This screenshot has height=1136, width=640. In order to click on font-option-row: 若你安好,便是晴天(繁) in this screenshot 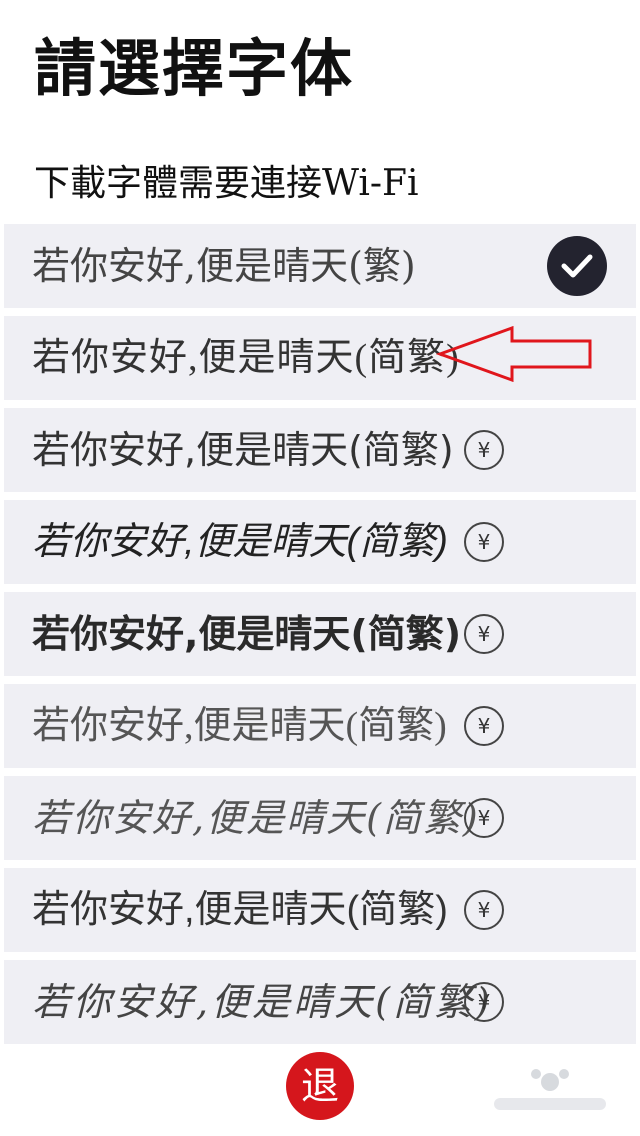, I will do `click(320, 266)`.